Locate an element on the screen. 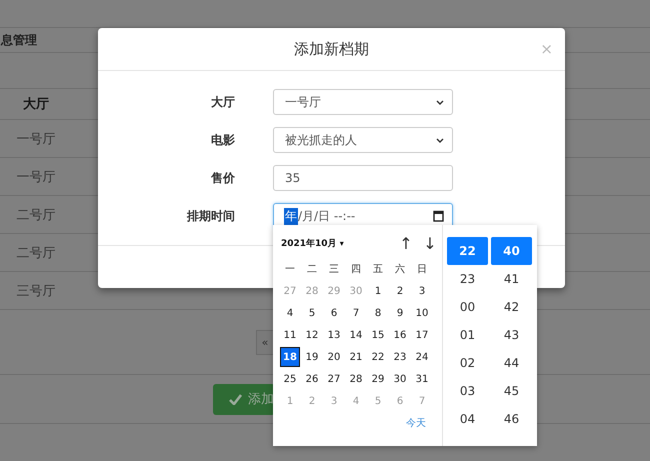  calendar-day: 12 is located at coordinates (312, 335).